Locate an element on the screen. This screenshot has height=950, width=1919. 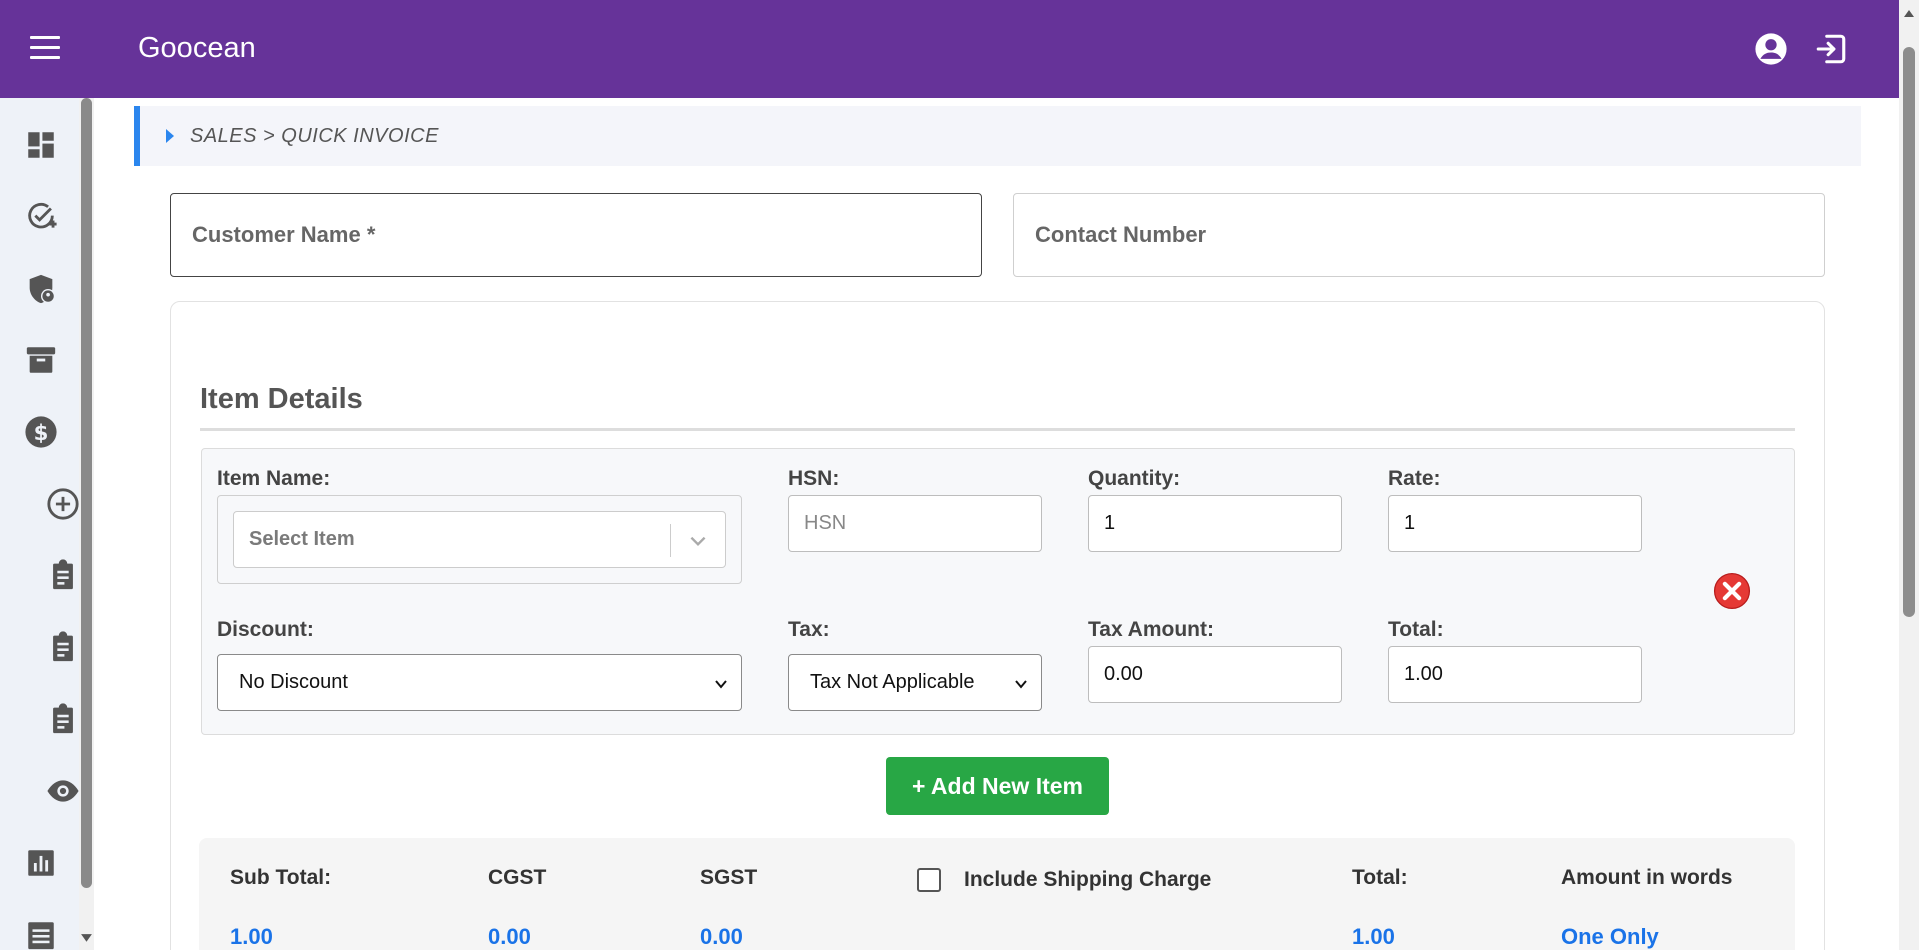
tax-select: Tax Not Applicable is located at coordinates (915, 682).